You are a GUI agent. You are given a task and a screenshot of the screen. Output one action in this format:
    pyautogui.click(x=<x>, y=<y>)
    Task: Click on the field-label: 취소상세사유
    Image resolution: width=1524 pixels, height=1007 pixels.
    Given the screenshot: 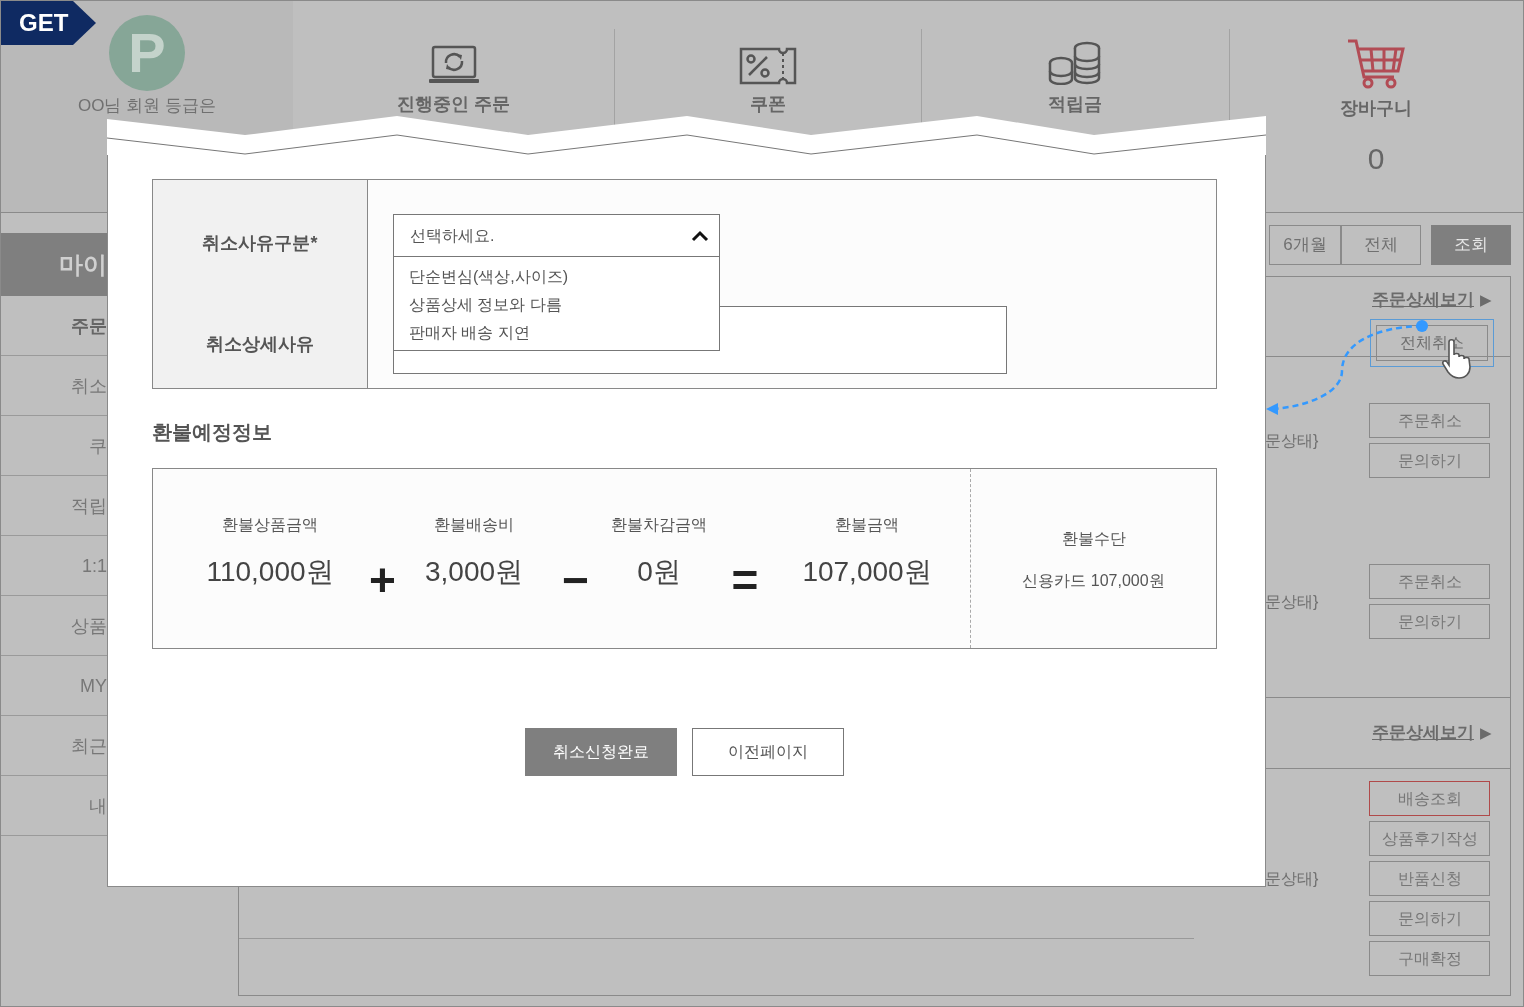 What is the action you would take?
    pyautogui.click(x=260, y=344)
    